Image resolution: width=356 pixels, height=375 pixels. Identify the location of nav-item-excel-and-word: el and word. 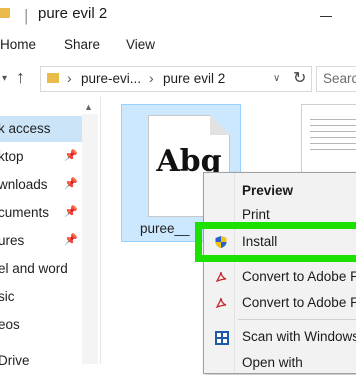
(41, 269).